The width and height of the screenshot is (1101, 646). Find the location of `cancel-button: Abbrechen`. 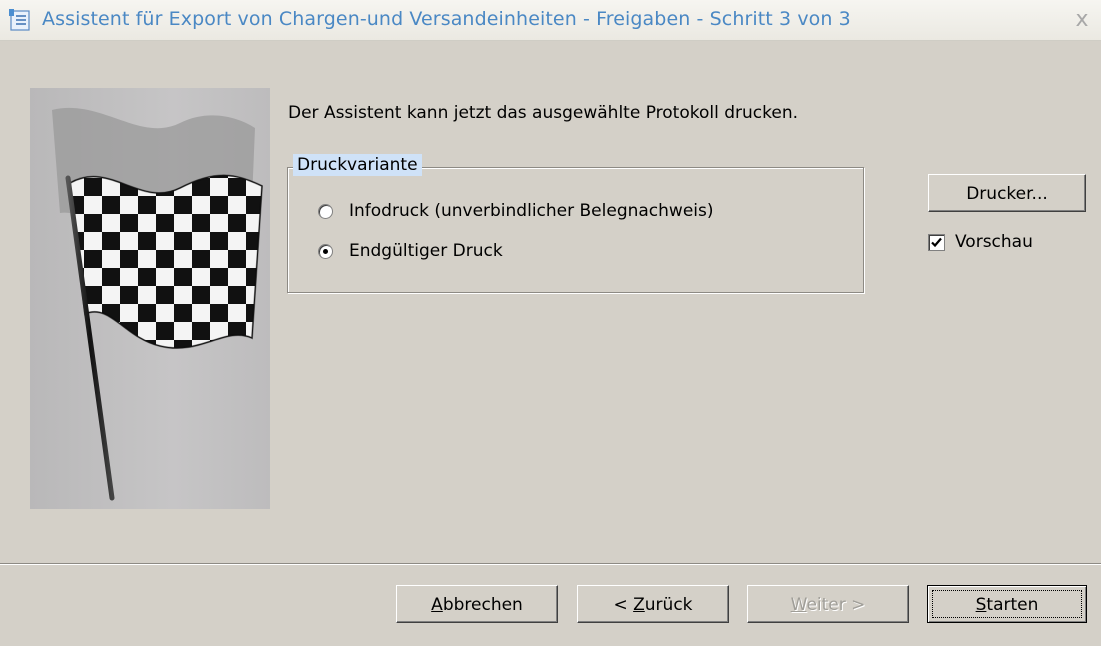

cancel-button: Abbrechen is located at coordinates (477, 604).